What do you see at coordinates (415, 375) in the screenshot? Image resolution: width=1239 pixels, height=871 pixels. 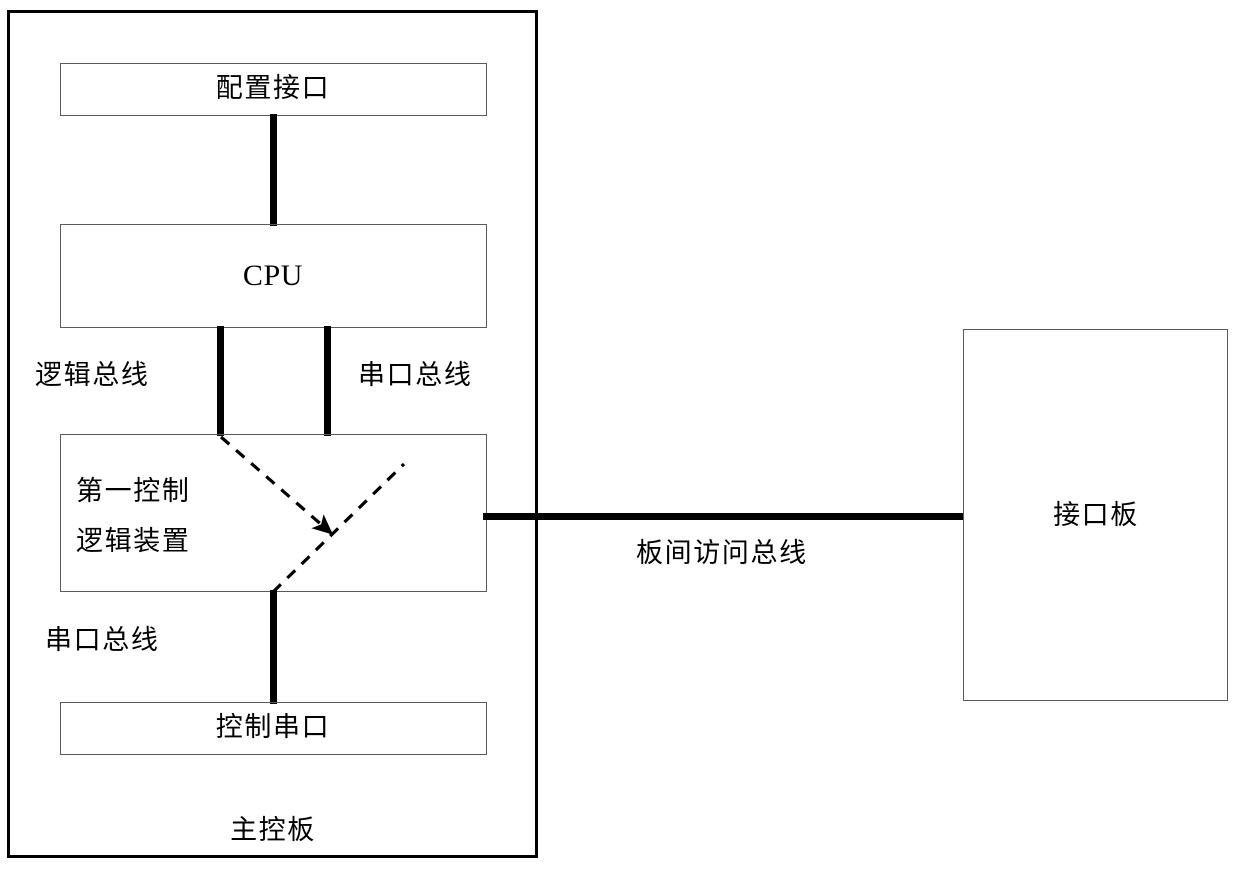 I see `serial-bus-upper-label: 串口总线` at bounding box center [415, 375].